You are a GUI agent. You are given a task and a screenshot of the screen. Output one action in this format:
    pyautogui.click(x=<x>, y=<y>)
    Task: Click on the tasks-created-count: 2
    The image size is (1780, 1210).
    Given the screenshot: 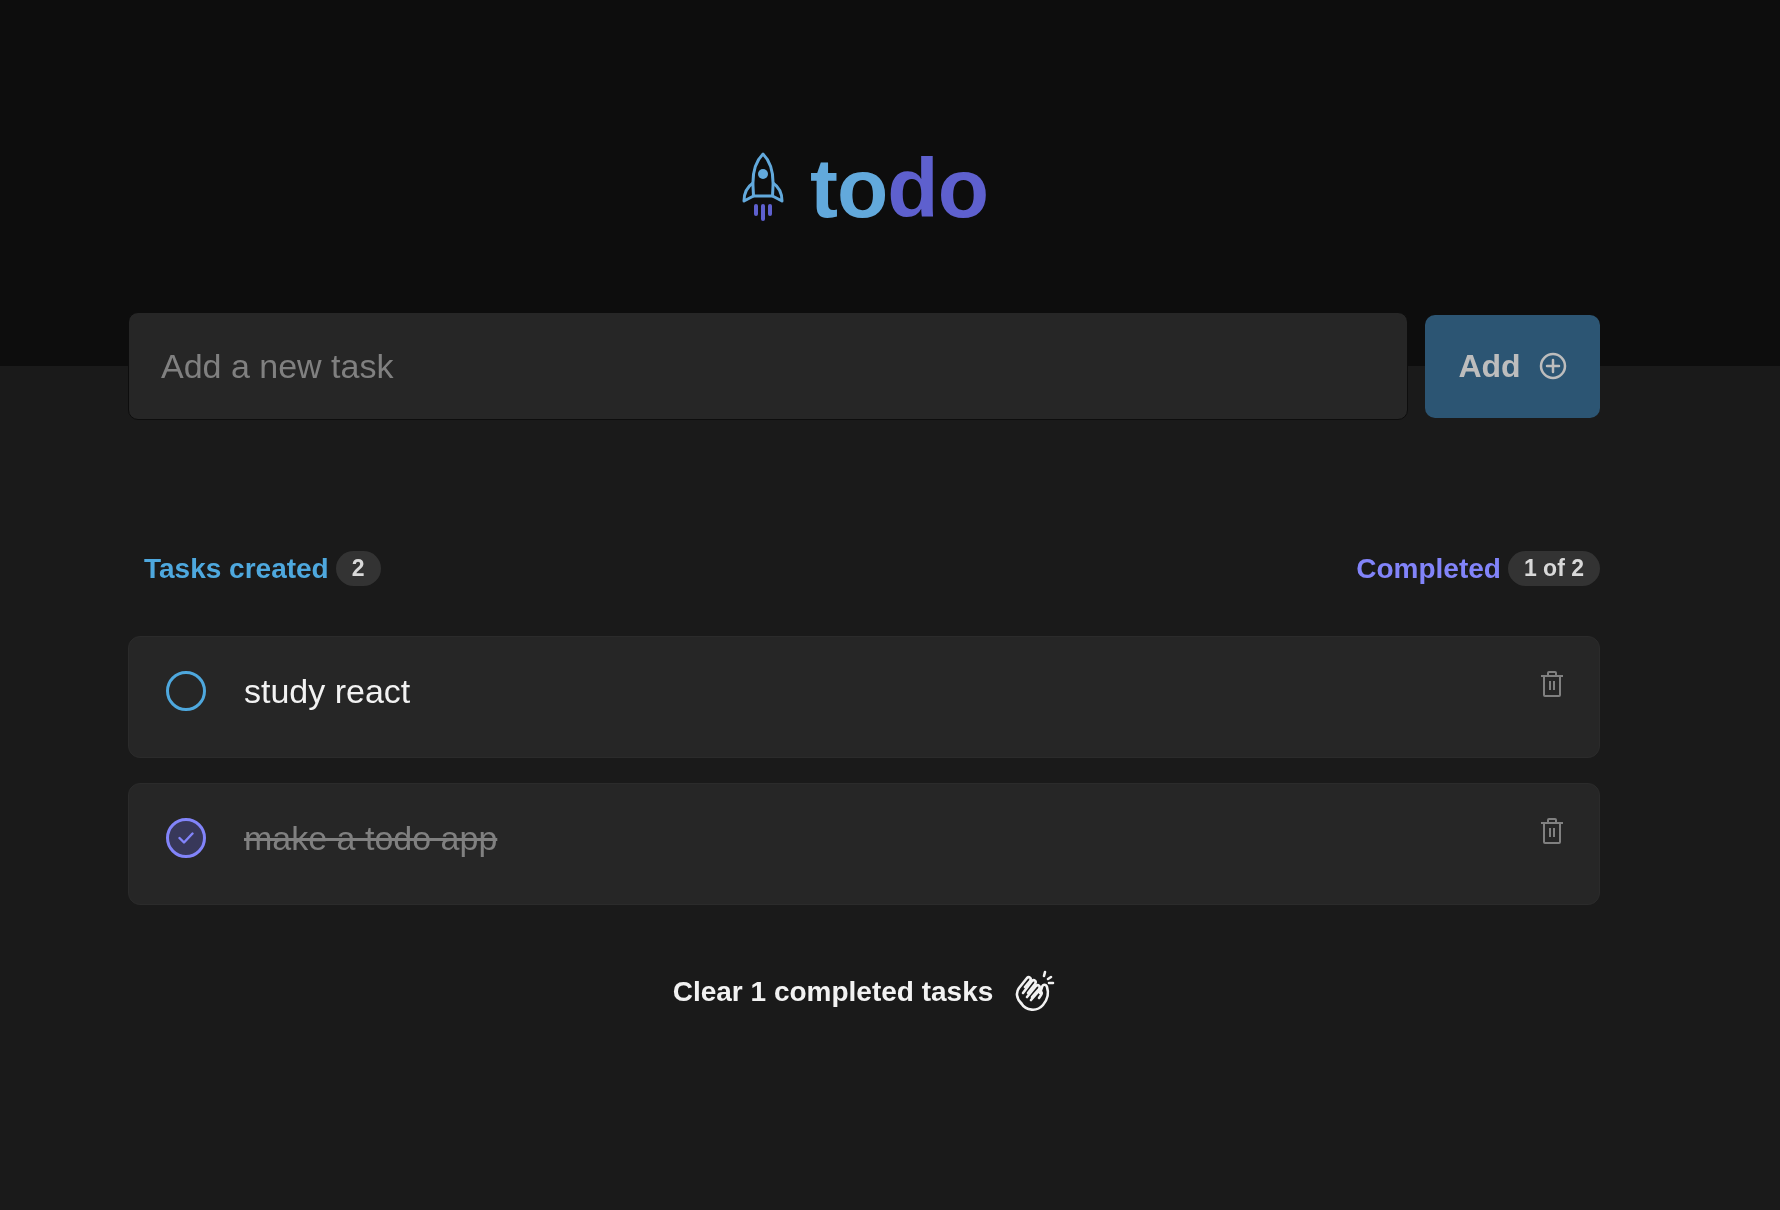 What is the action you would take?
    pyautogui.click(x=358, y=568)
    